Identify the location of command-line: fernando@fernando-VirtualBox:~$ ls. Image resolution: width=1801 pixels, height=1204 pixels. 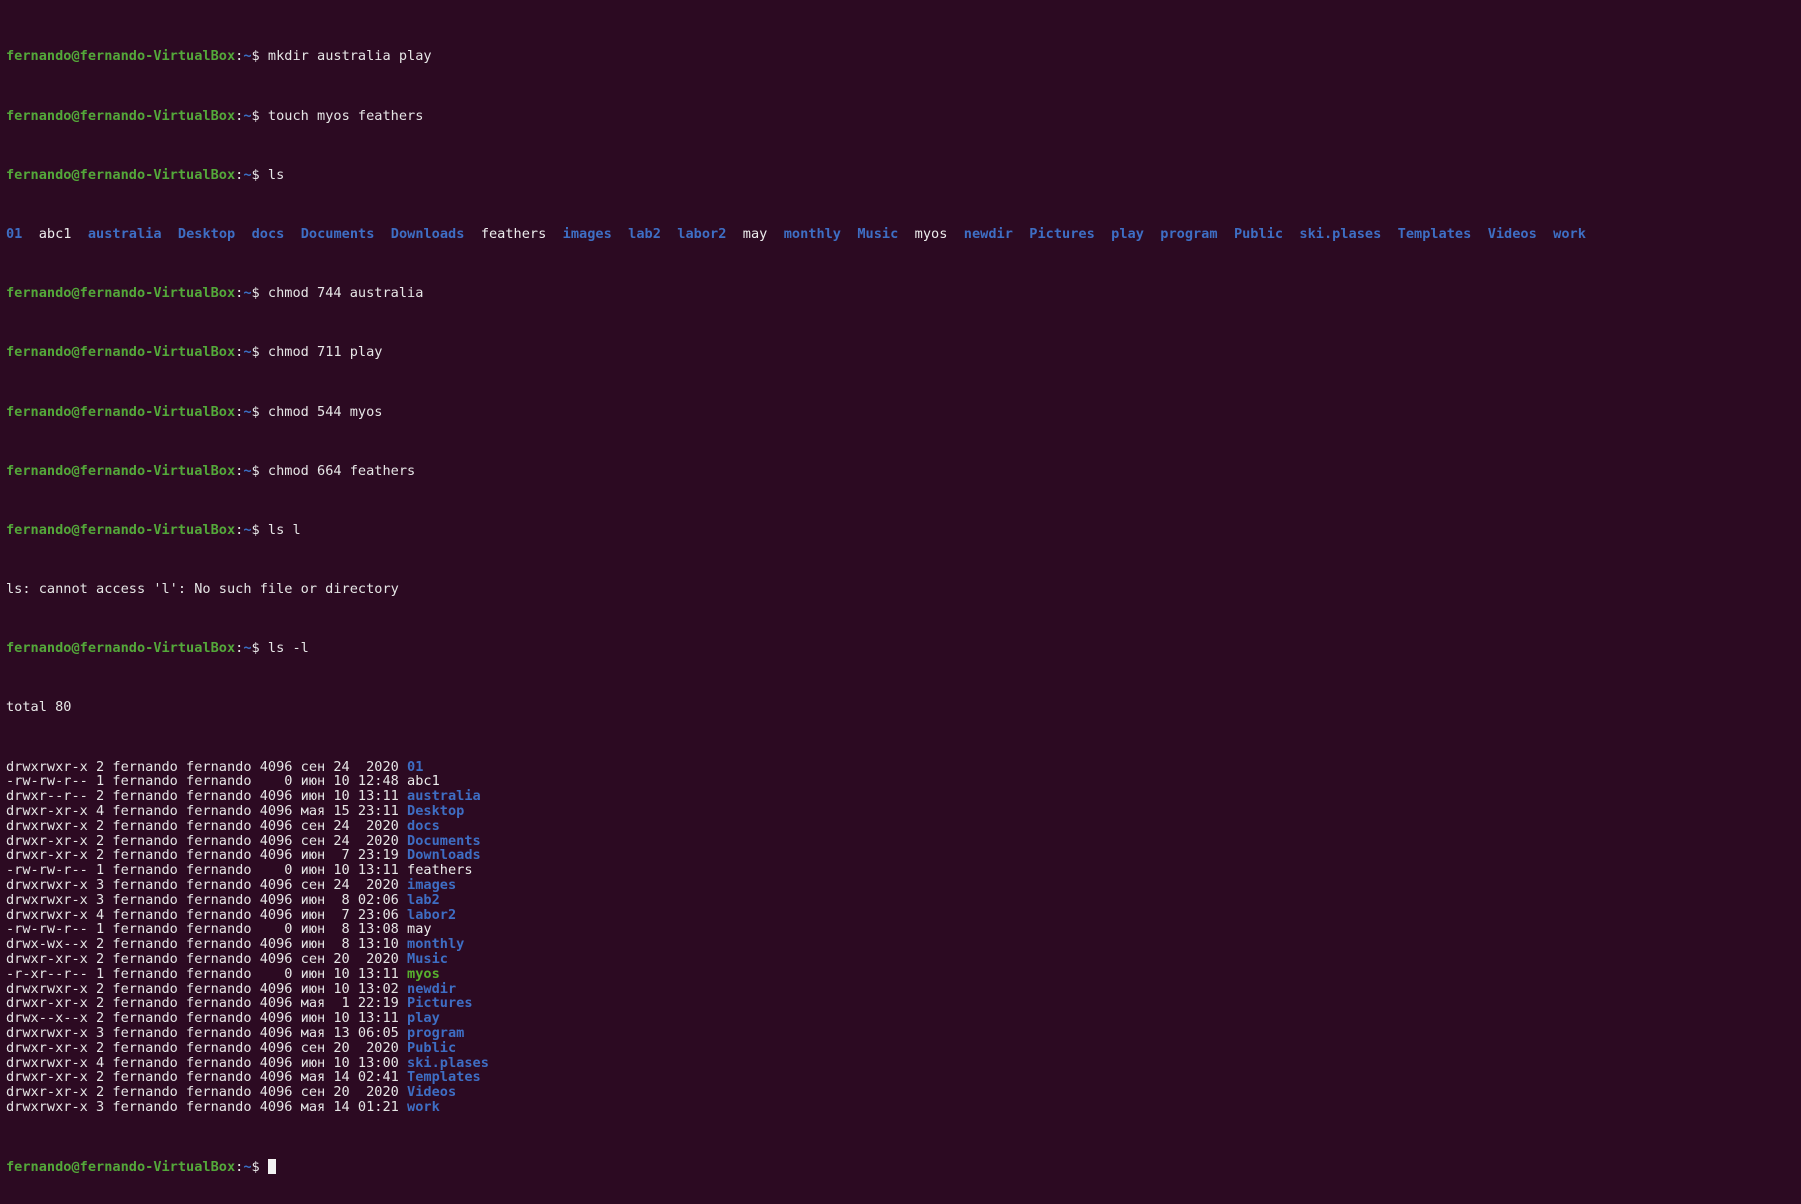
(900, 174).